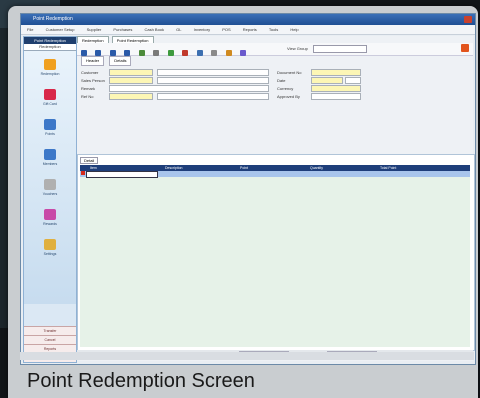  I want to click on remark-label: Remark, so click(88, 88).